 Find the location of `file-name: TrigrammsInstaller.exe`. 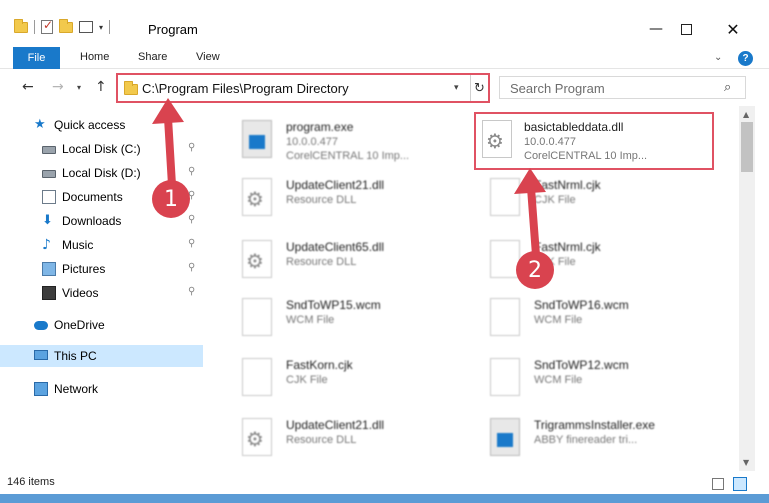

file-name: TrigrammsInstaller.exe is located at coordinates (594, 425).